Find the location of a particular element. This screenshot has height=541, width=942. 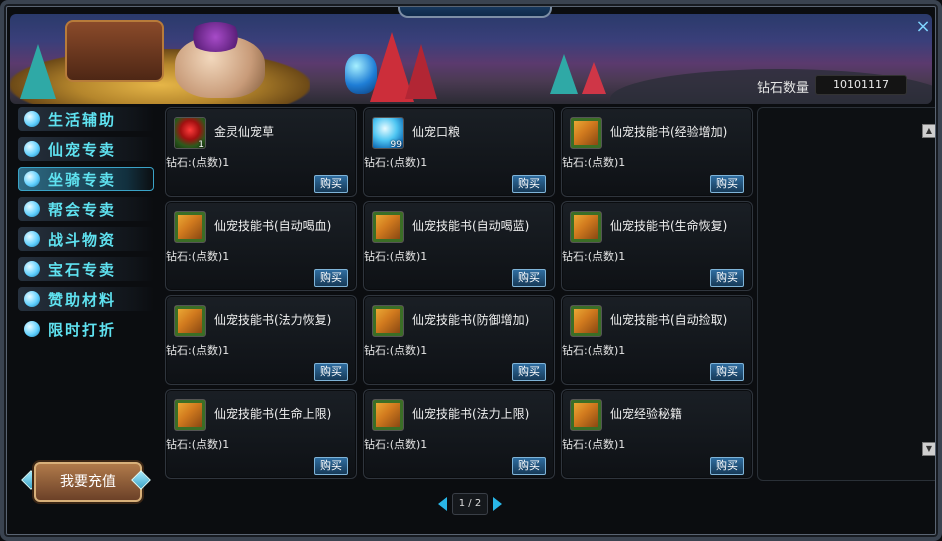

item-card: 仙宠技能书(自动喝蓝) 钻石:(点数)1 购买 is located at coordinates (459, 246).